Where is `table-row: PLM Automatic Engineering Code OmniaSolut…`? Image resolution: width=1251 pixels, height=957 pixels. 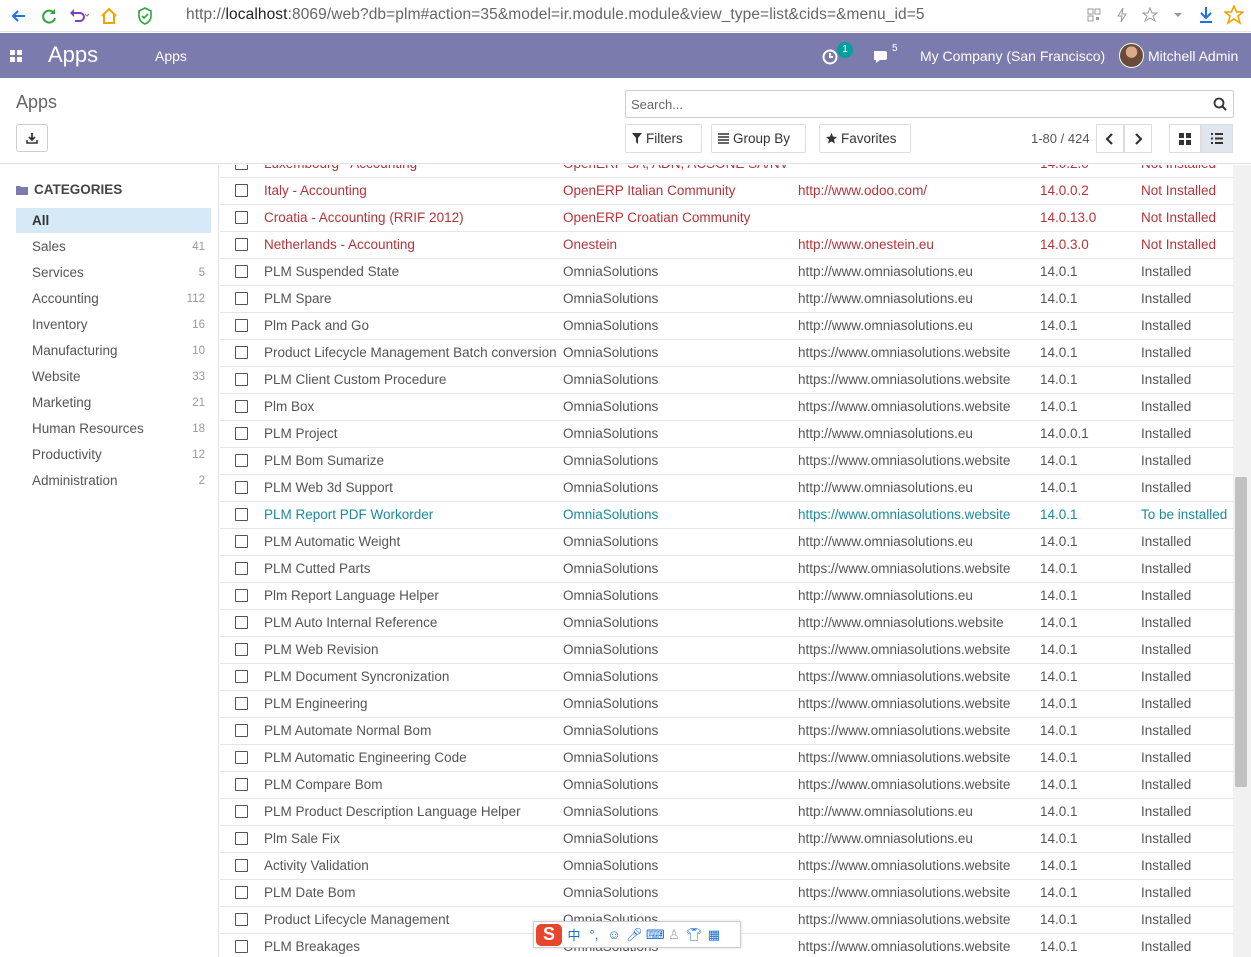
table-row: PLM Automatic Engineering Code OmniaSolut… is located at coordinates (726, 758).